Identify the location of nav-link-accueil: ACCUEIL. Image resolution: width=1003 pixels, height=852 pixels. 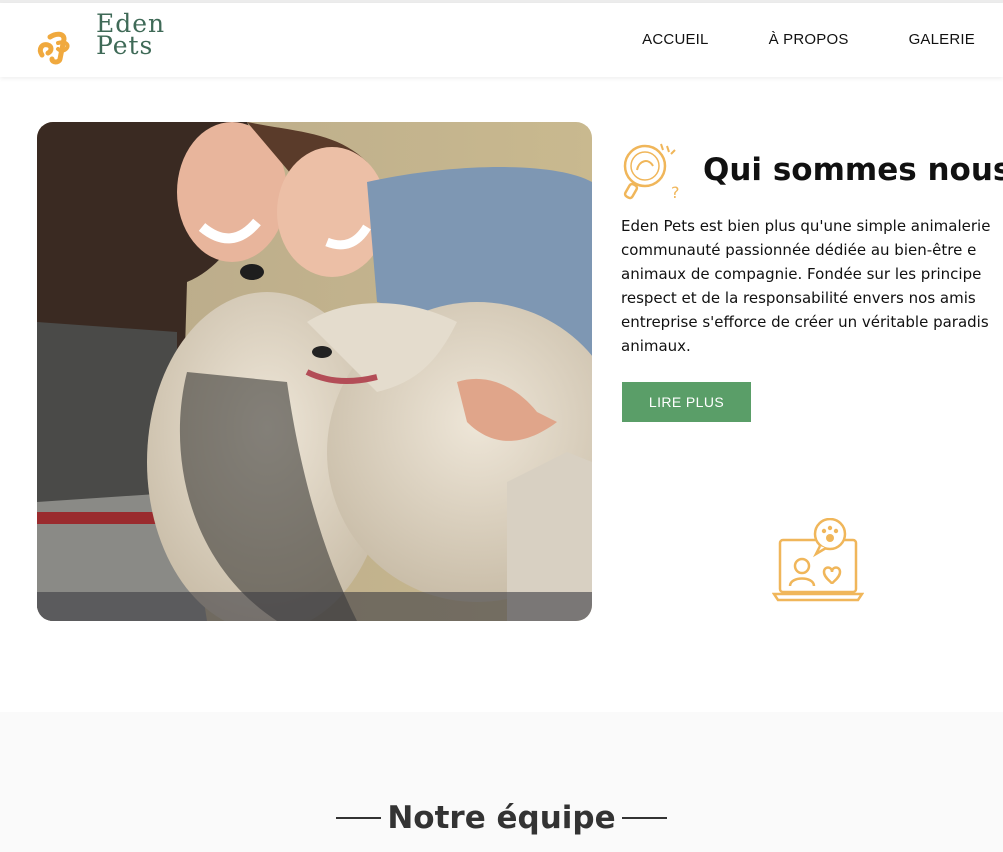
(675, 39).